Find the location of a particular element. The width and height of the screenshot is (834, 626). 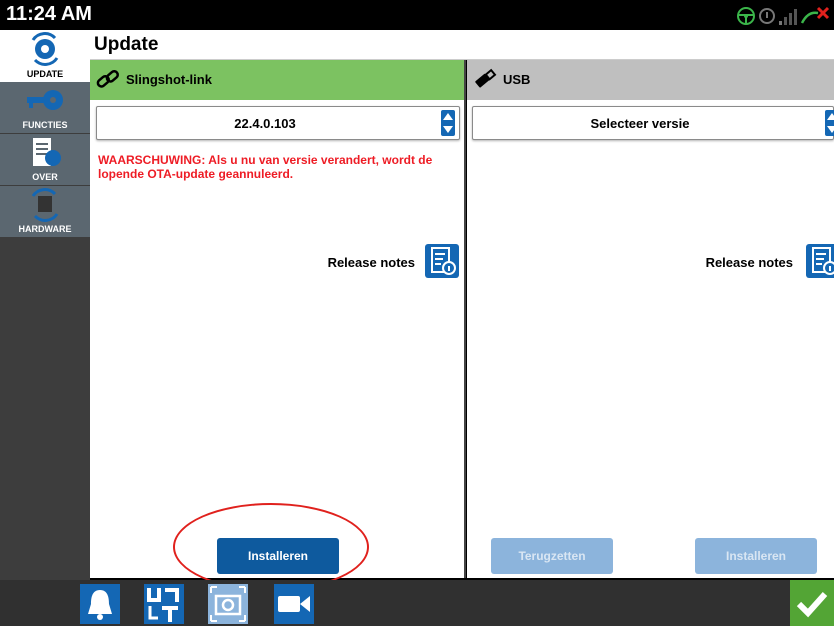

version-select: Selecteer versie is located at coordinates (653, 123).